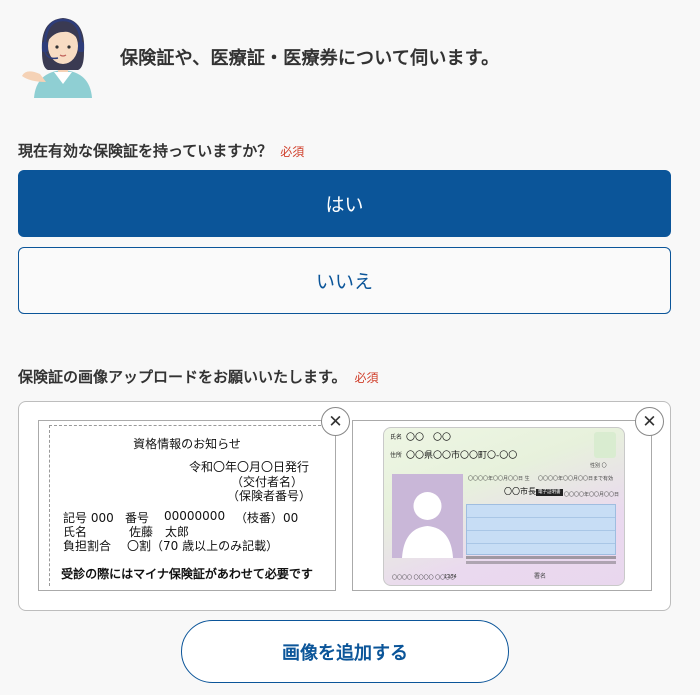  Describe the element at coordinates (450, 577) in the screenshot. I see `card-serial: 1234` at that location.